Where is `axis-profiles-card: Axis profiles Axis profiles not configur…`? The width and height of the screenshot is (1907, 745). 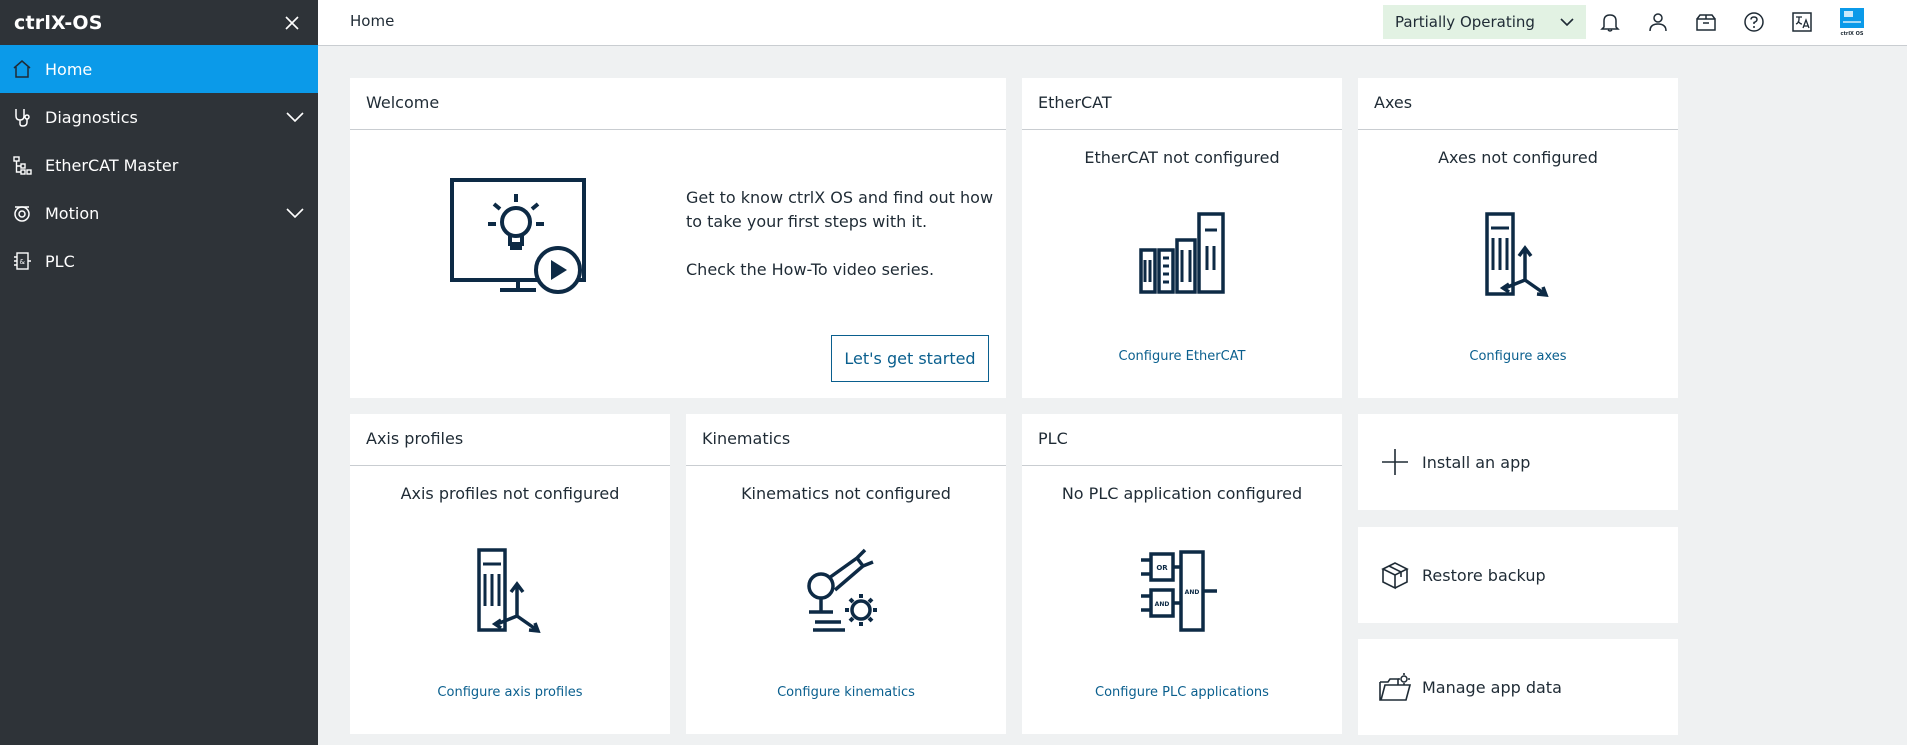 axis-profiles-card: Axis profiles Axis profiles not configur… is located at coordinates (510, 574).